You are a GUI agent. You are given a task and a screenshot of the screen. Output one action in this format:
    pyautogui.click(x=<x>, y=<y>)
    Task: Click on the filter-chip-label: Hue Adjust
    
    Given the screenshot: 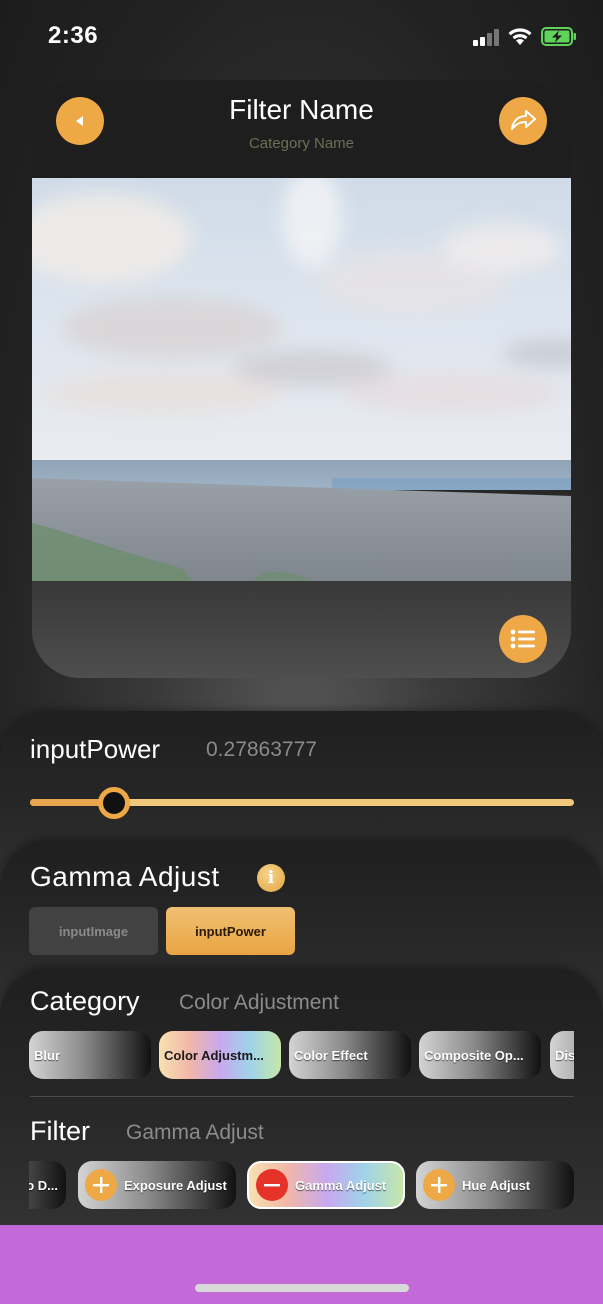 What is the action you would take?
    pyautogui.click(x=496, y=1185)
    